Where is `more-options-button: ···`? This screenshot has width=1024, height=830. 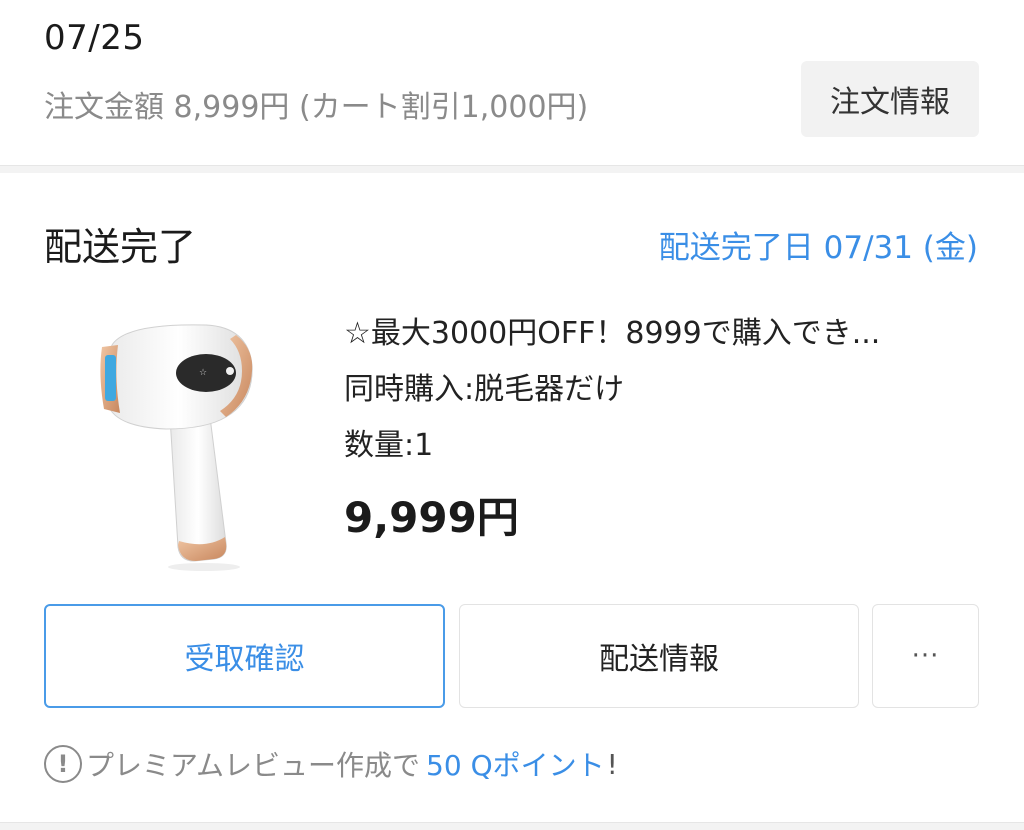 more-options-button: ··· is located at coordinates (925, 656).